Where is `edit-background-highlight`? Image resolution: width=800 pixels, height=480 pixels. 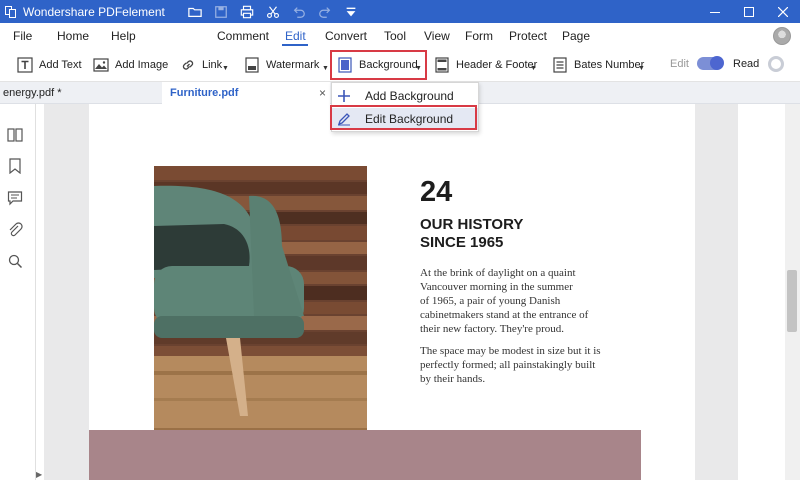
edit-background-highlight is located at coordinates (403, 117).